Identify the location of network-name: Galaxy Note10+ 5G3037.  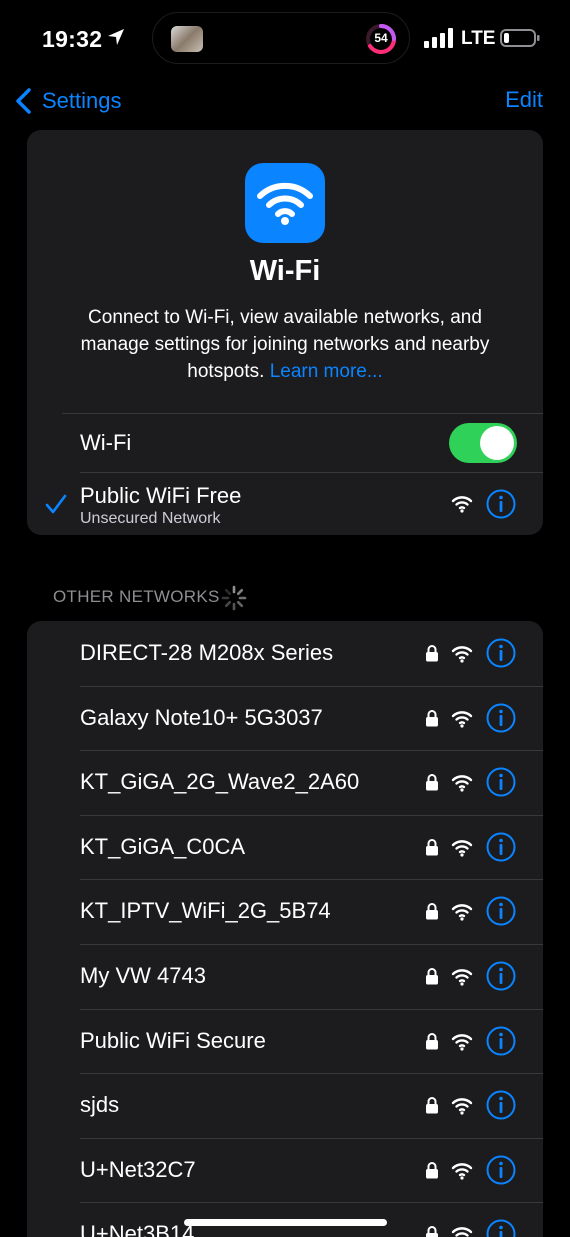
(201, 717).